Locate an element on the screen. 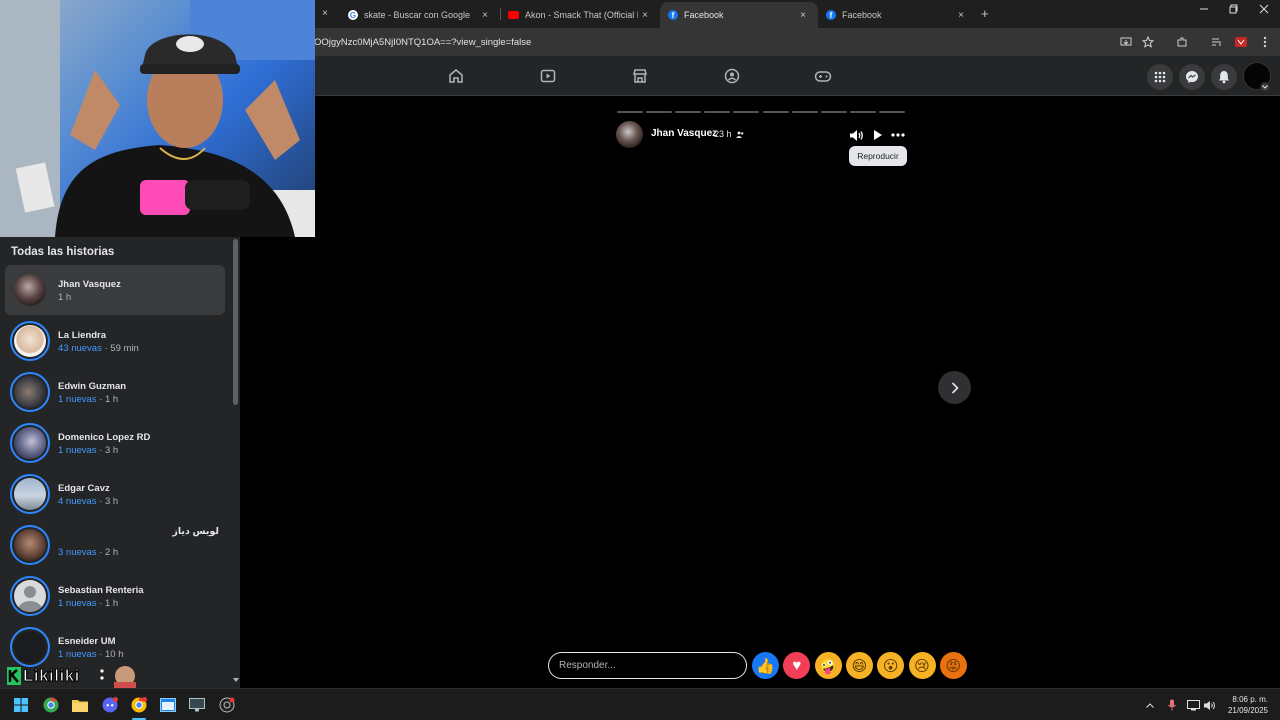 The width and height of the screenshot is (1280, 720). google-icon: G is located at coordinates (353, 15).